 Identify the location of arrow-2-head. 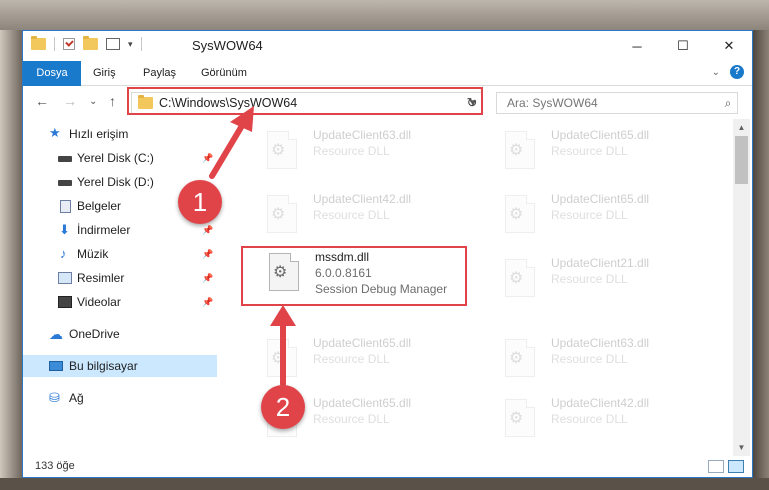
(283, 315).